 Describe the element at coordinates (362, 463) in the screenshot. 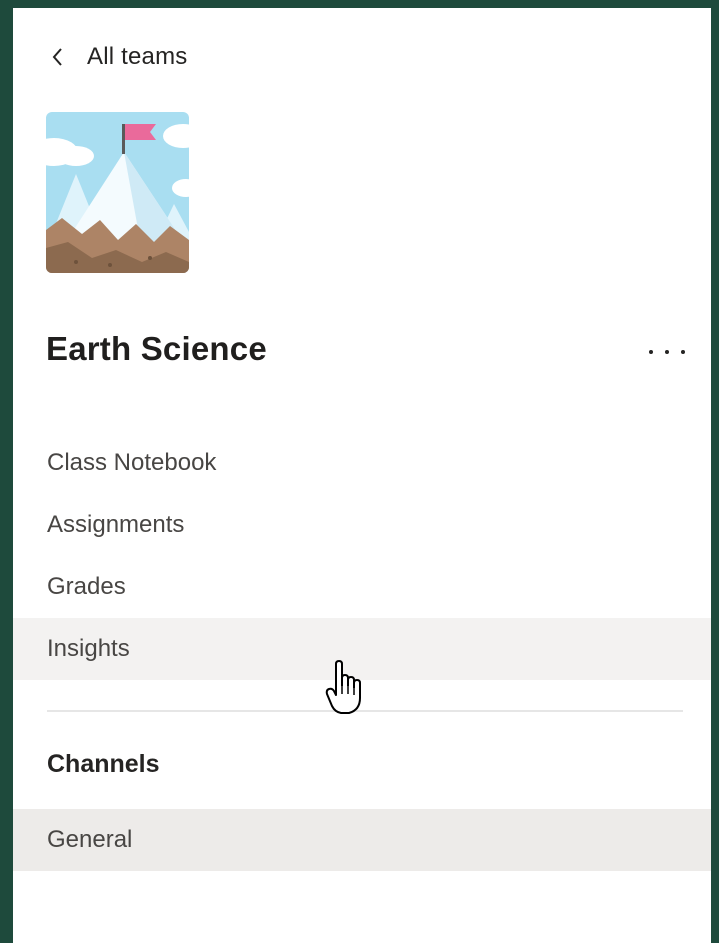

I see `tab-class-notebook: Class Notebook` at that location.